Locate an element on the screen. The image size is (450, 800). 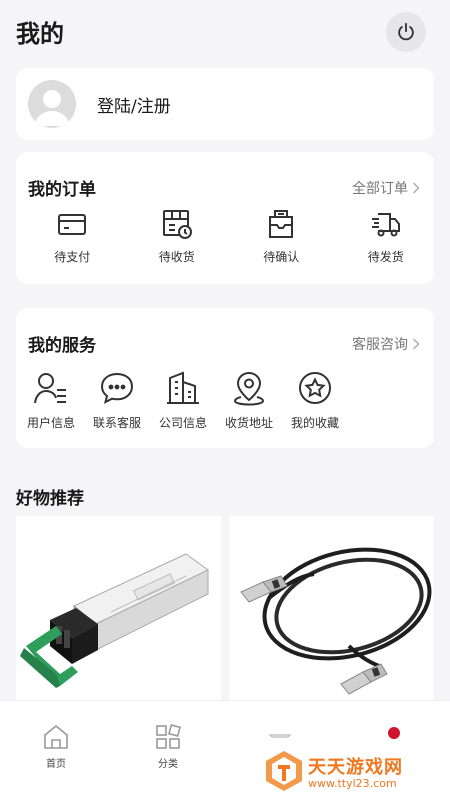
customer-support-link: 客服咨询 is located at coordinates (386, 344).